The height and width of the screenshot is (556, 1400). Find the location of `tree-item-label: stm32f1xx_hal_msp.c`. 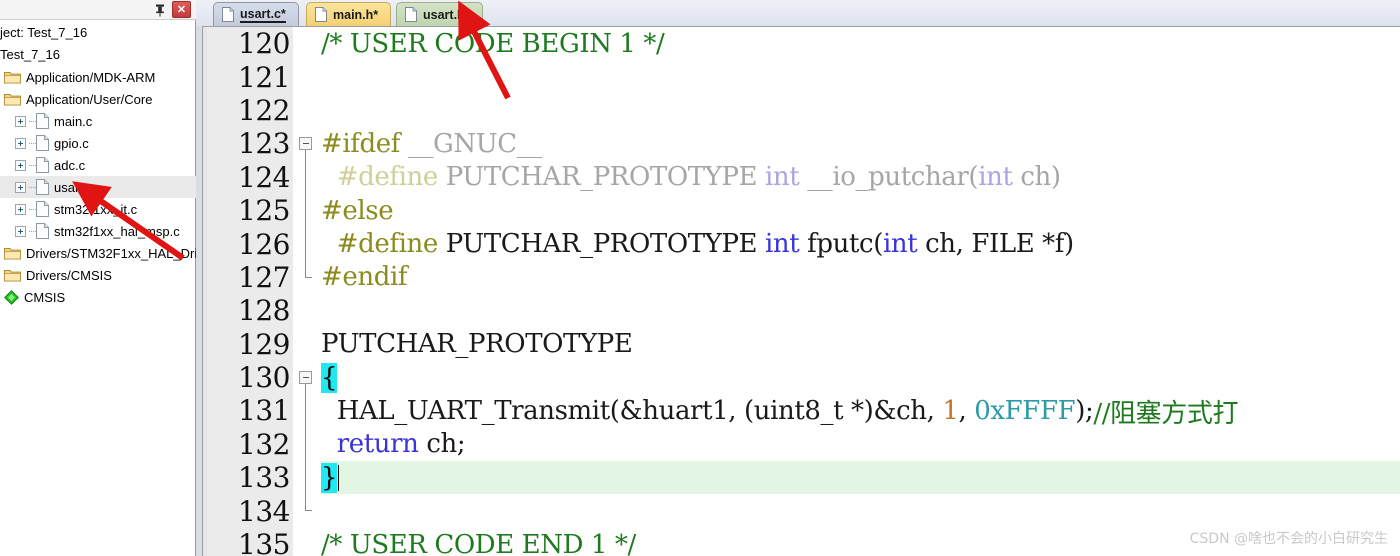

tree-item-label: stm32f1xx_hal_msp.c is located at coordinates (117, 231).